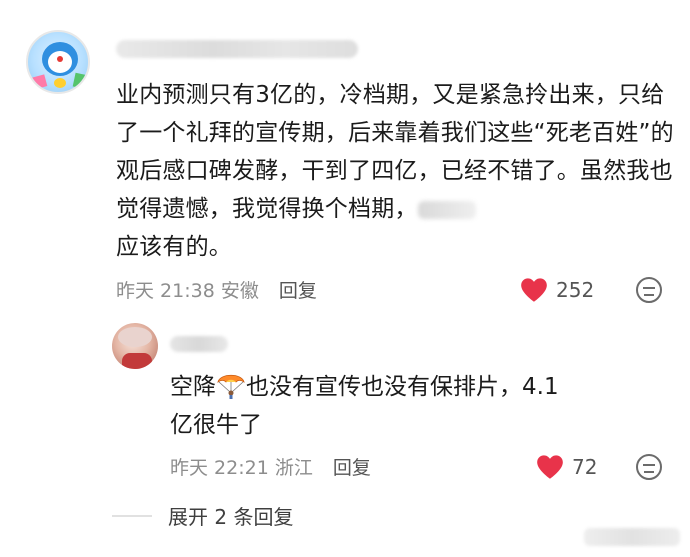 The image size is (690, 557). I want to click on reply-text: 空降 也没有宣传也没有保排片，4.1亿很牛了, so click(375, 406).